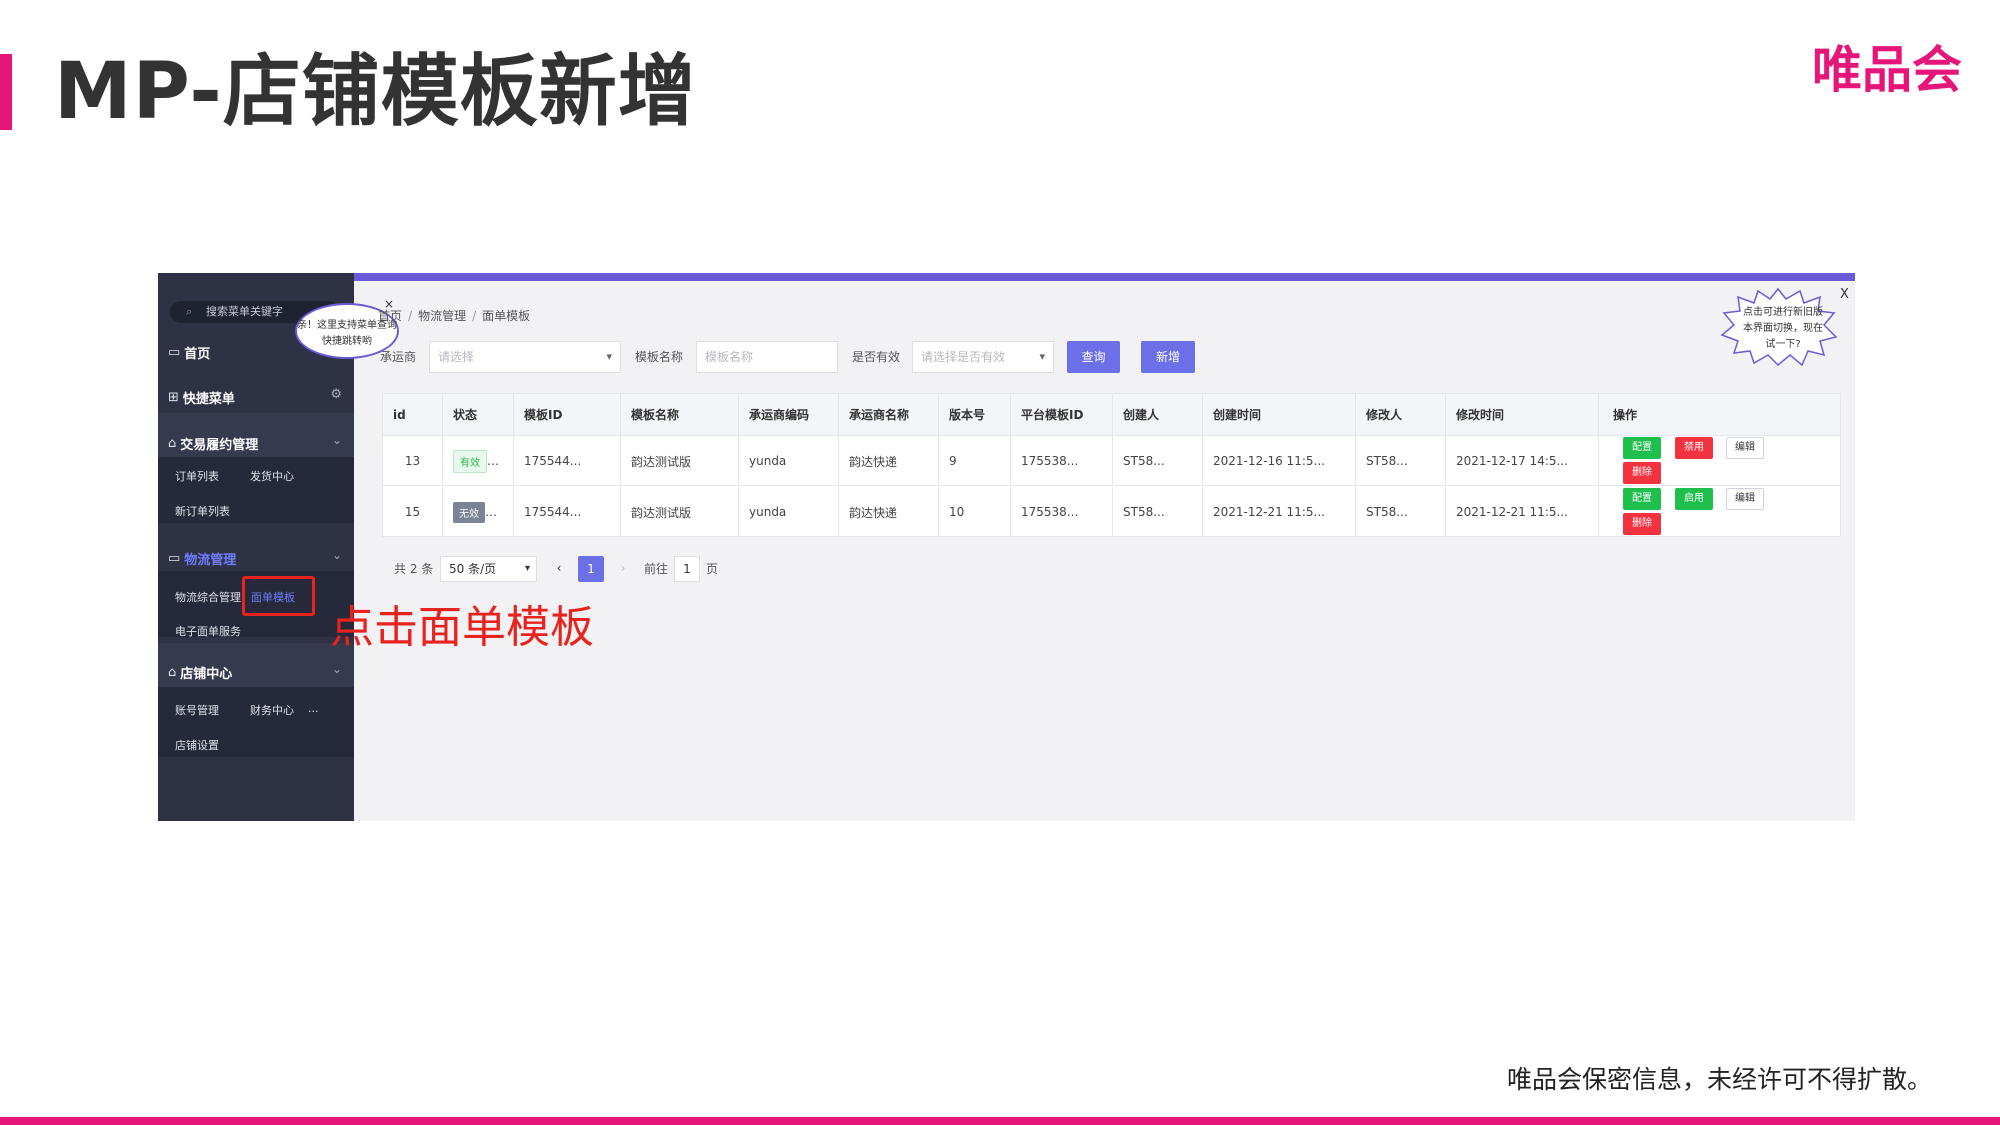  I want to click on carrier-label: 承运商, so click(398, 357).